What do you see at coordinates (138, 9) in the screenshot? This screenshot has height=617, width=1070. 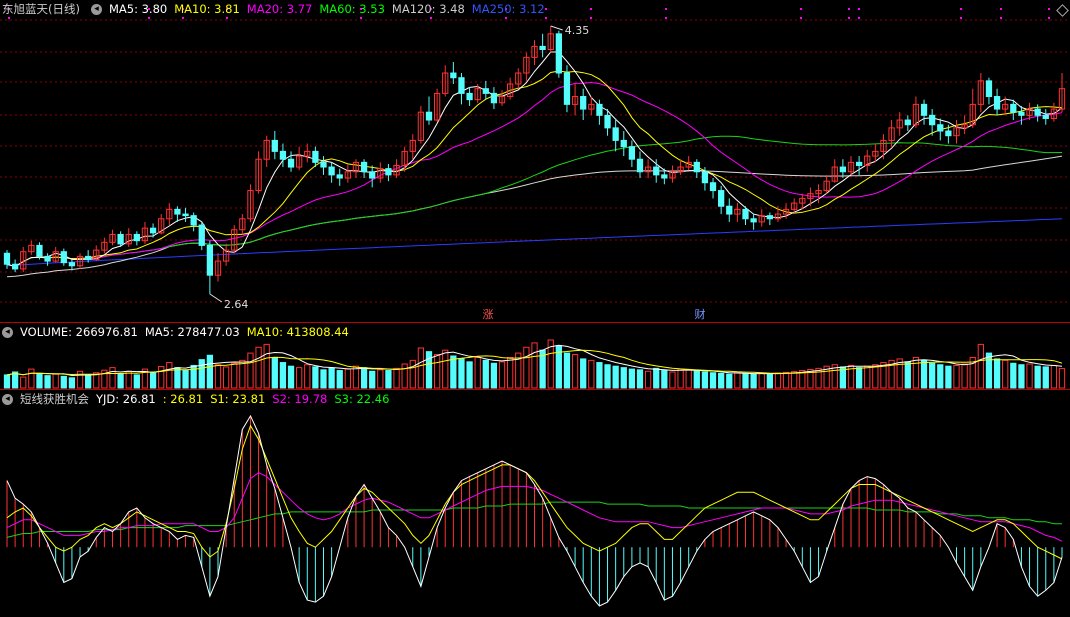 I see `ma5-label: MA5: 3.80` at bounding box center [138, 9].